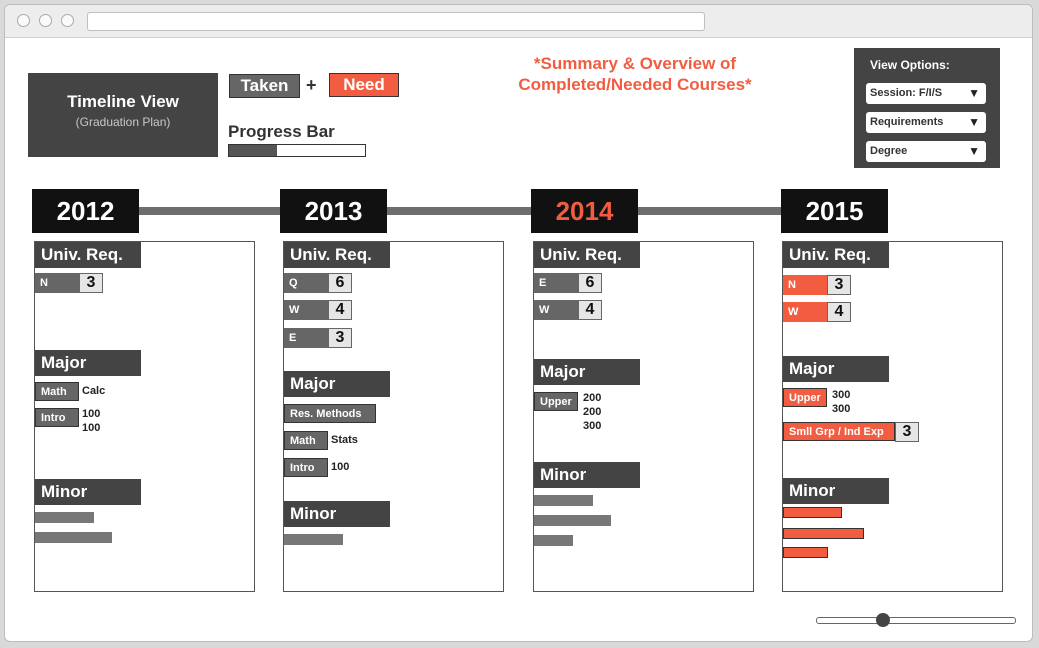 The width and height of the screenshot is (1039, 648). What do you see at coordinates (306, 283) in the screenshot?
I see `req-code: Q` at bounding box center [306, 283].